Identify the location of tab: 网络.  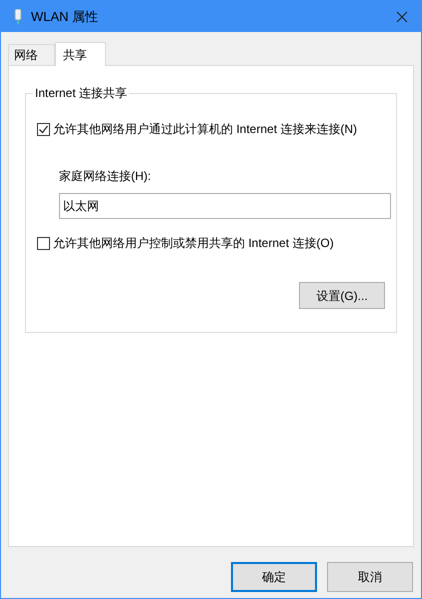
(31, 54).